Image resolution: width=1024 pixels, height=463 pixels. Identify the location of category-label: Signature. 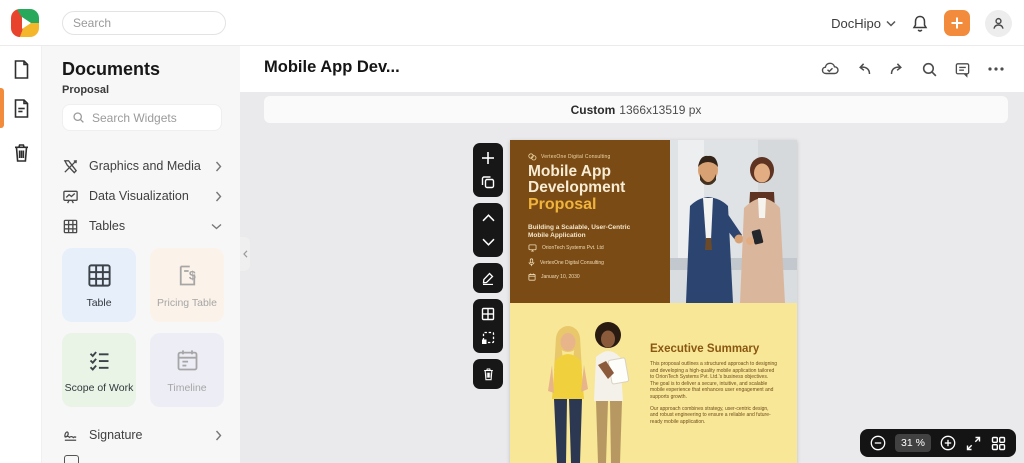
(116, 435).